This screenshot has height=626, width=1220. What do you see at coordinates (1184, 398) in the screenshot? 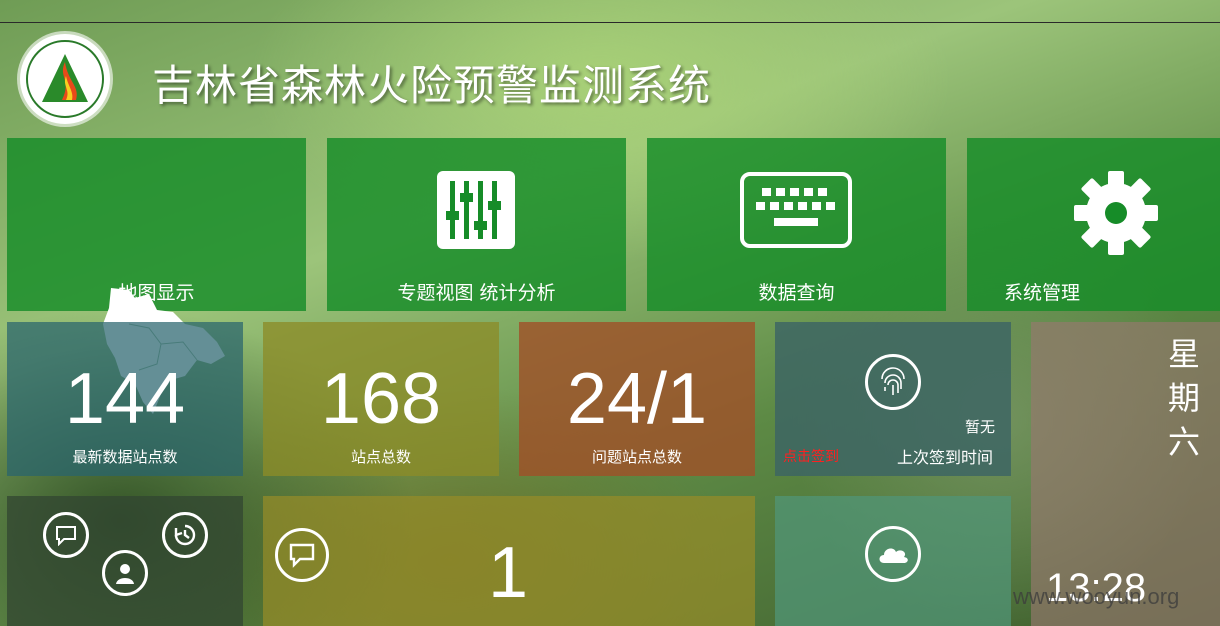
I see `weekday-char: 期` at bounding box center [1184, 398].